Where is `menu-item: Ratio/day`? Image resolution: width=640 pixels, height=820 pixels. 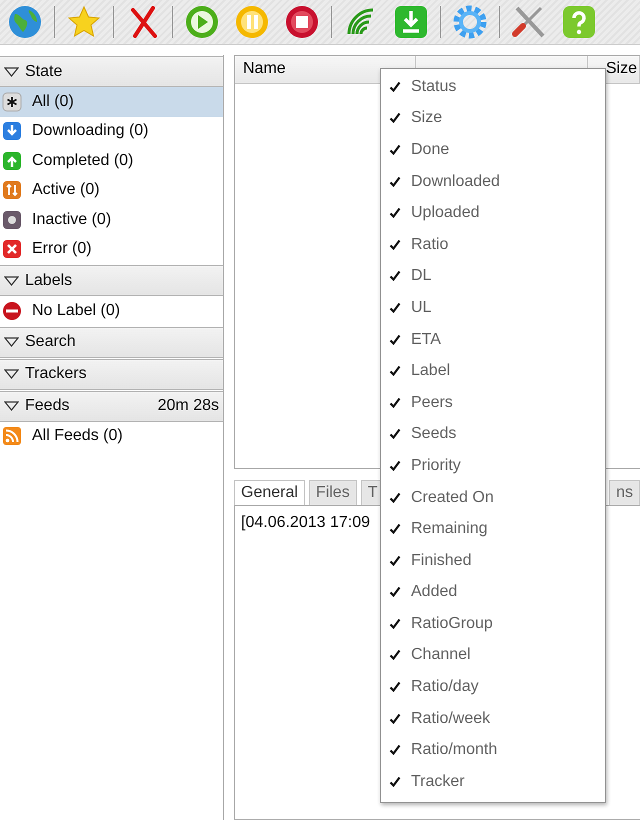
menu-item: Ratio/day is located at coordinates (493, 687).